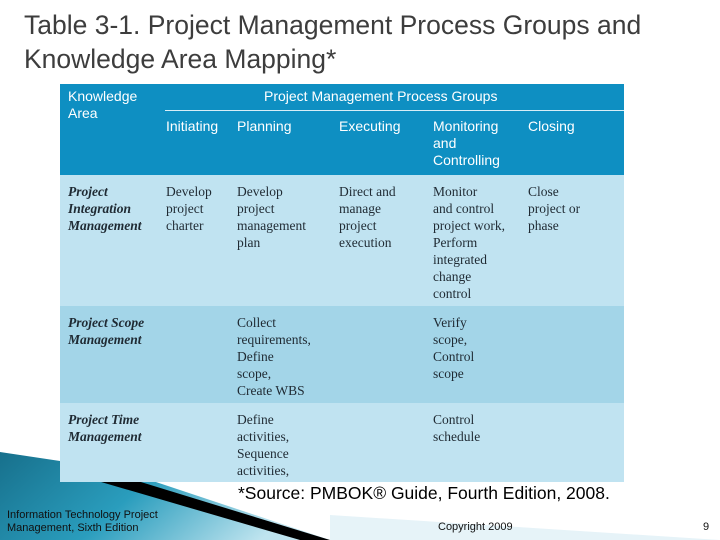 The image size is (720, 540). What do you see at coordinates (264, 126) in the screenshot?
I see `column-header-planning: Planning` at bounding box center [264, 126].